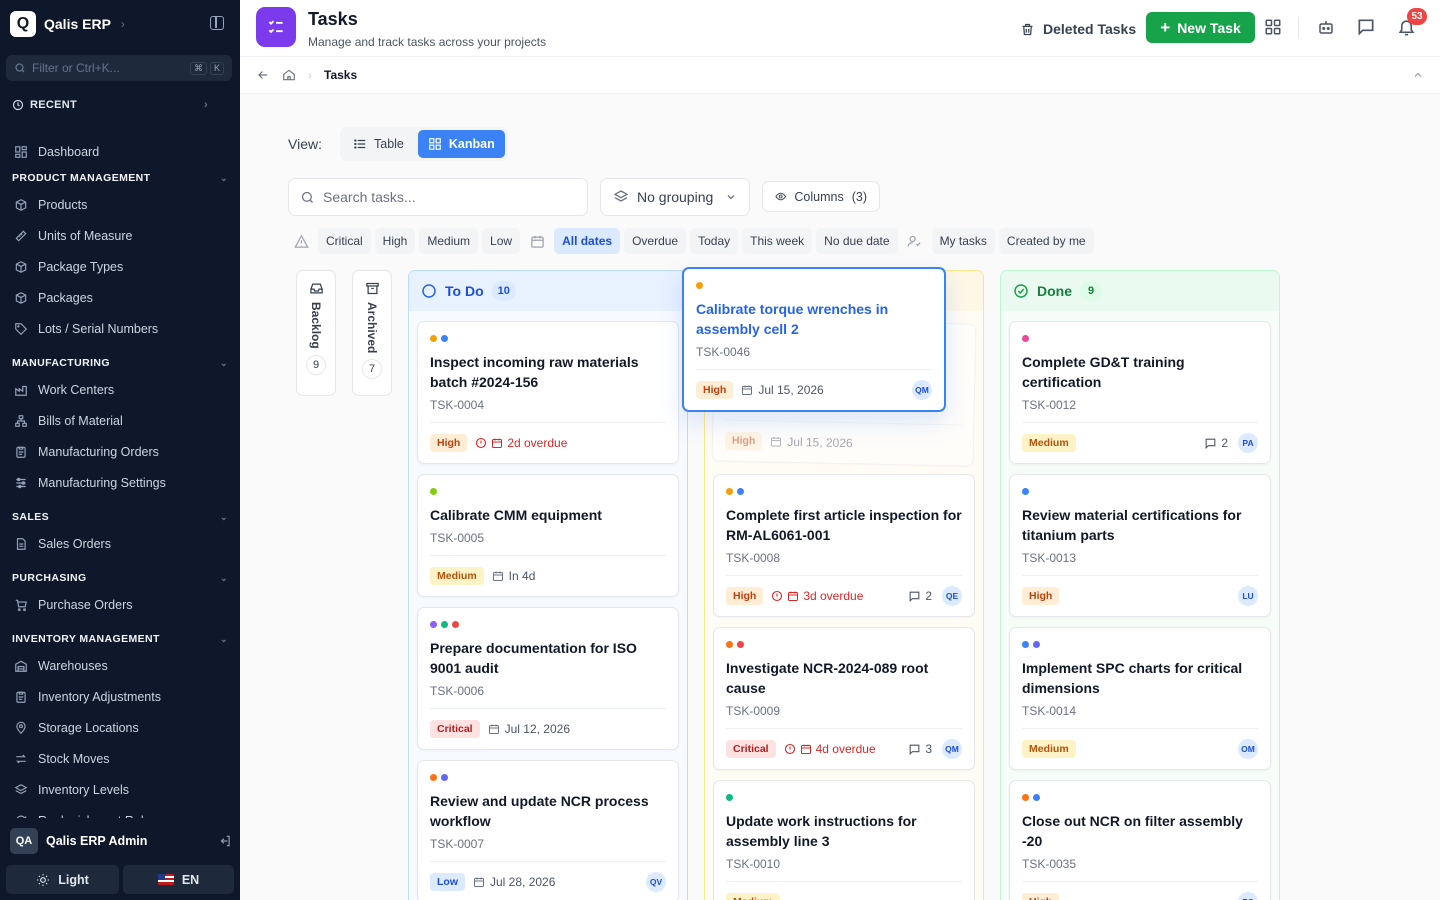 Image resolution: width=1440 pixels, height=900 pixels. Describe the element at coordinates (110, 105) in the screenshot. I see `recent-toggle: RECENT ›` at that location.